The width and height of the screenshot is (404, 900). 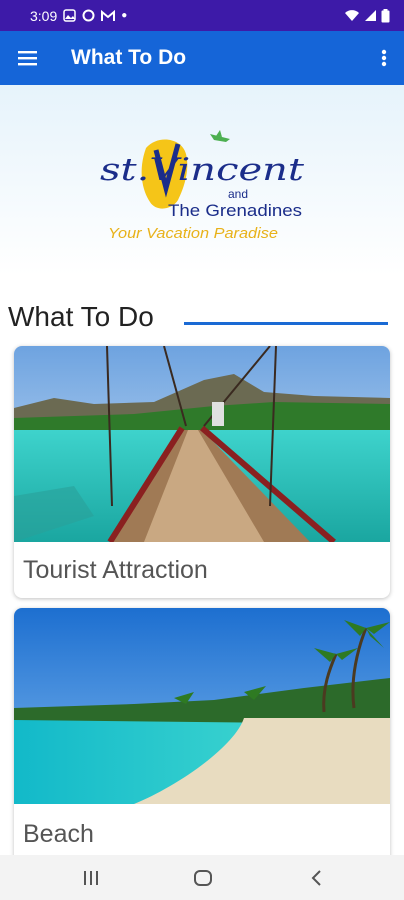 What do you see at coordinates (58, 834) in the screenshot?
I see `card-label: Beach` at bounding box center [58, 834].